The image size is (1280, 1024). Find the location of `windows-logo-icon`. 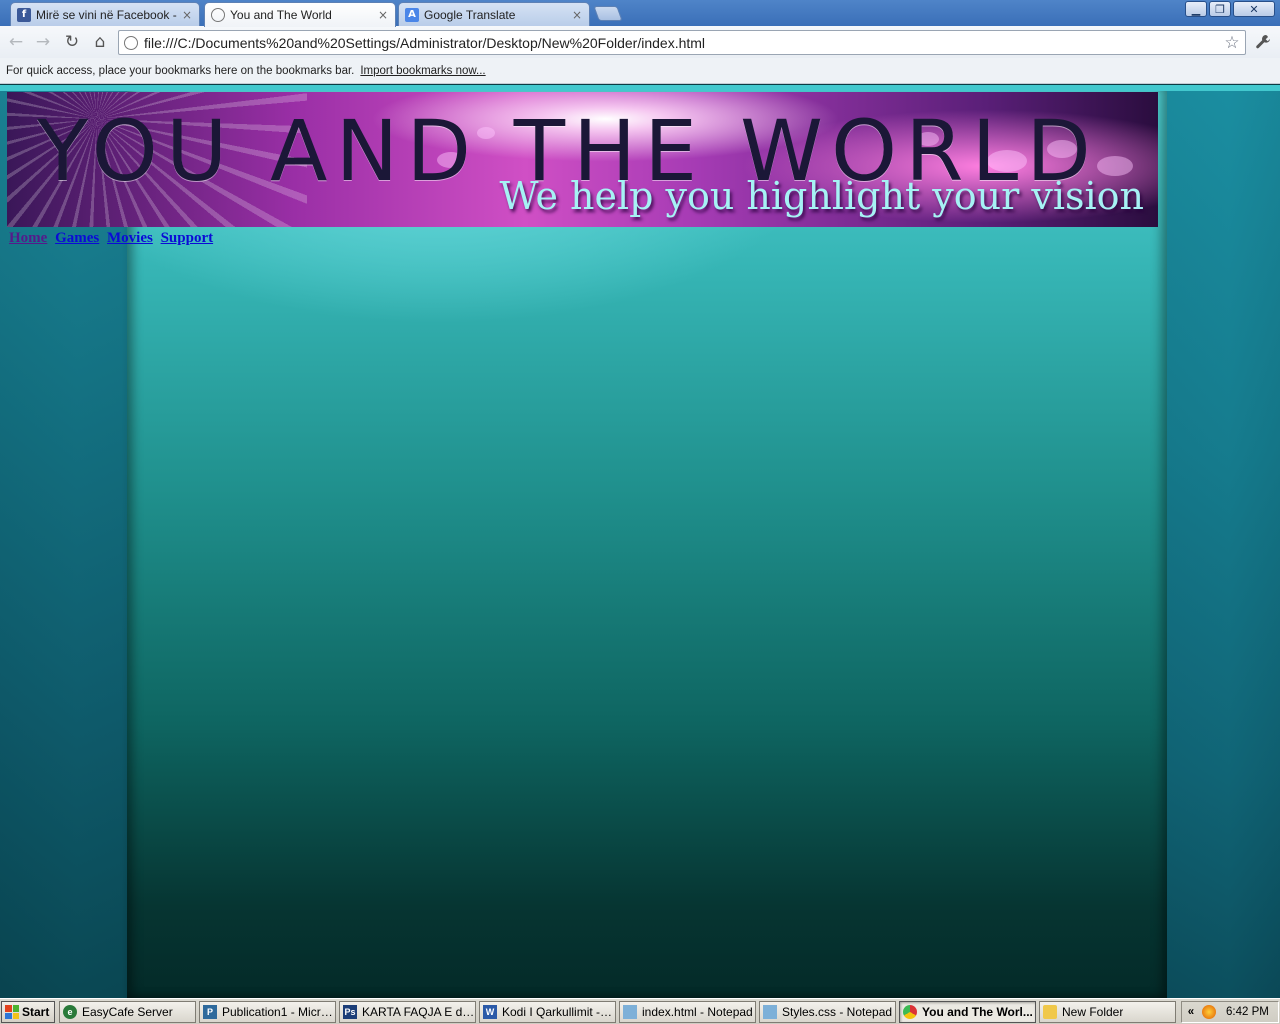

windows-logo-icon is located at coordinates (12, 1012).